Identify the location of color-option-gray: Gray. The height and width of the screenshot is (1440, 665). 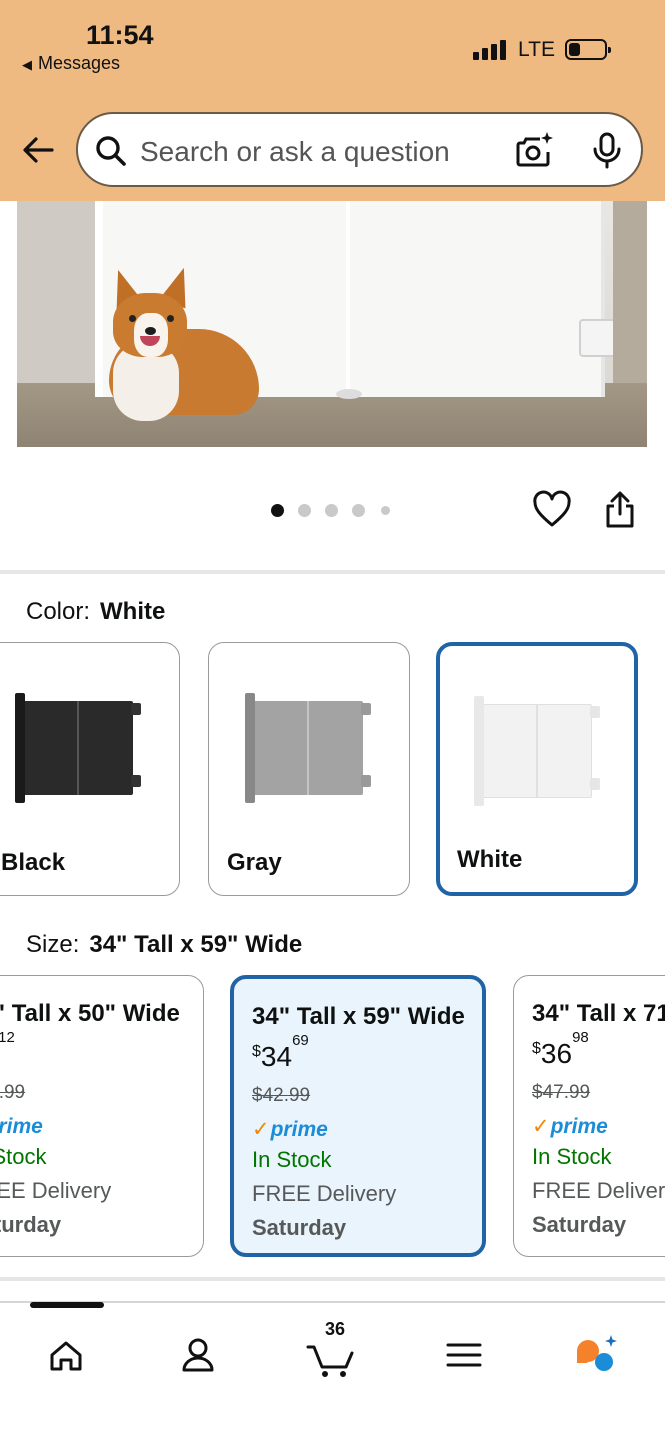
(309, 769).